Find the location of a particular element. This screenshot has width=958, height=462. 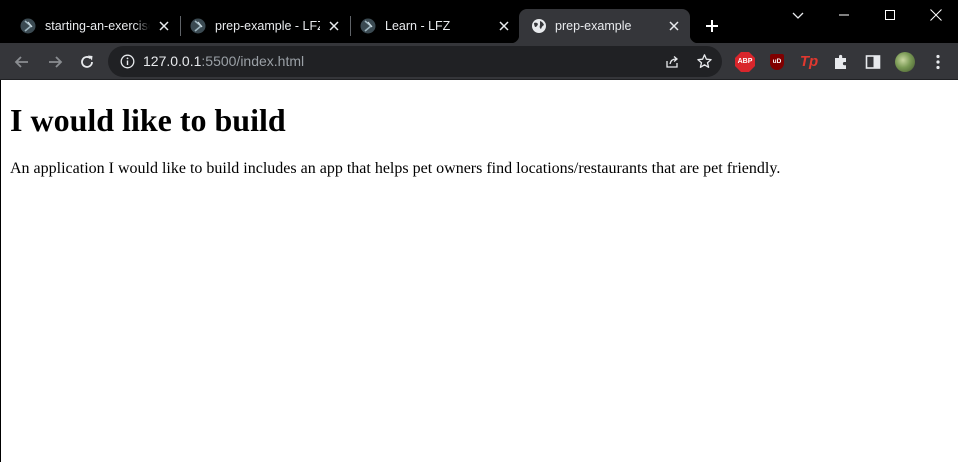

profile-avatar is located at coordinates (905, 62).